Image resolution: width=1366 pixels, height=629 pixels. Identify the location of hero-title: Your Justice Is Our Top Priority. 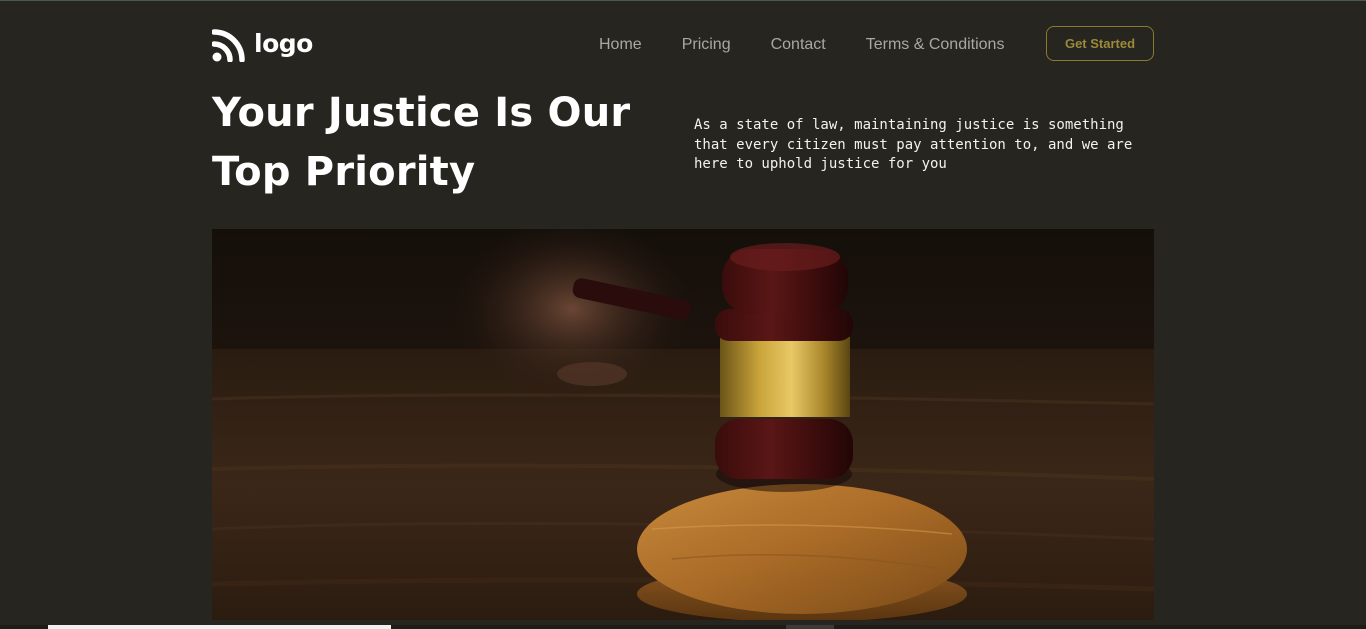
(421, 142).